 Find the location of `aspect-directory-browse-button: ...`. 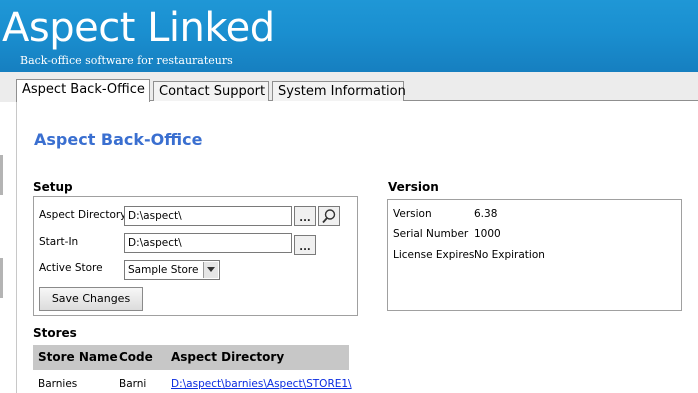

aspect-directory-browse-button: ... is located at coordinates (305, 216).